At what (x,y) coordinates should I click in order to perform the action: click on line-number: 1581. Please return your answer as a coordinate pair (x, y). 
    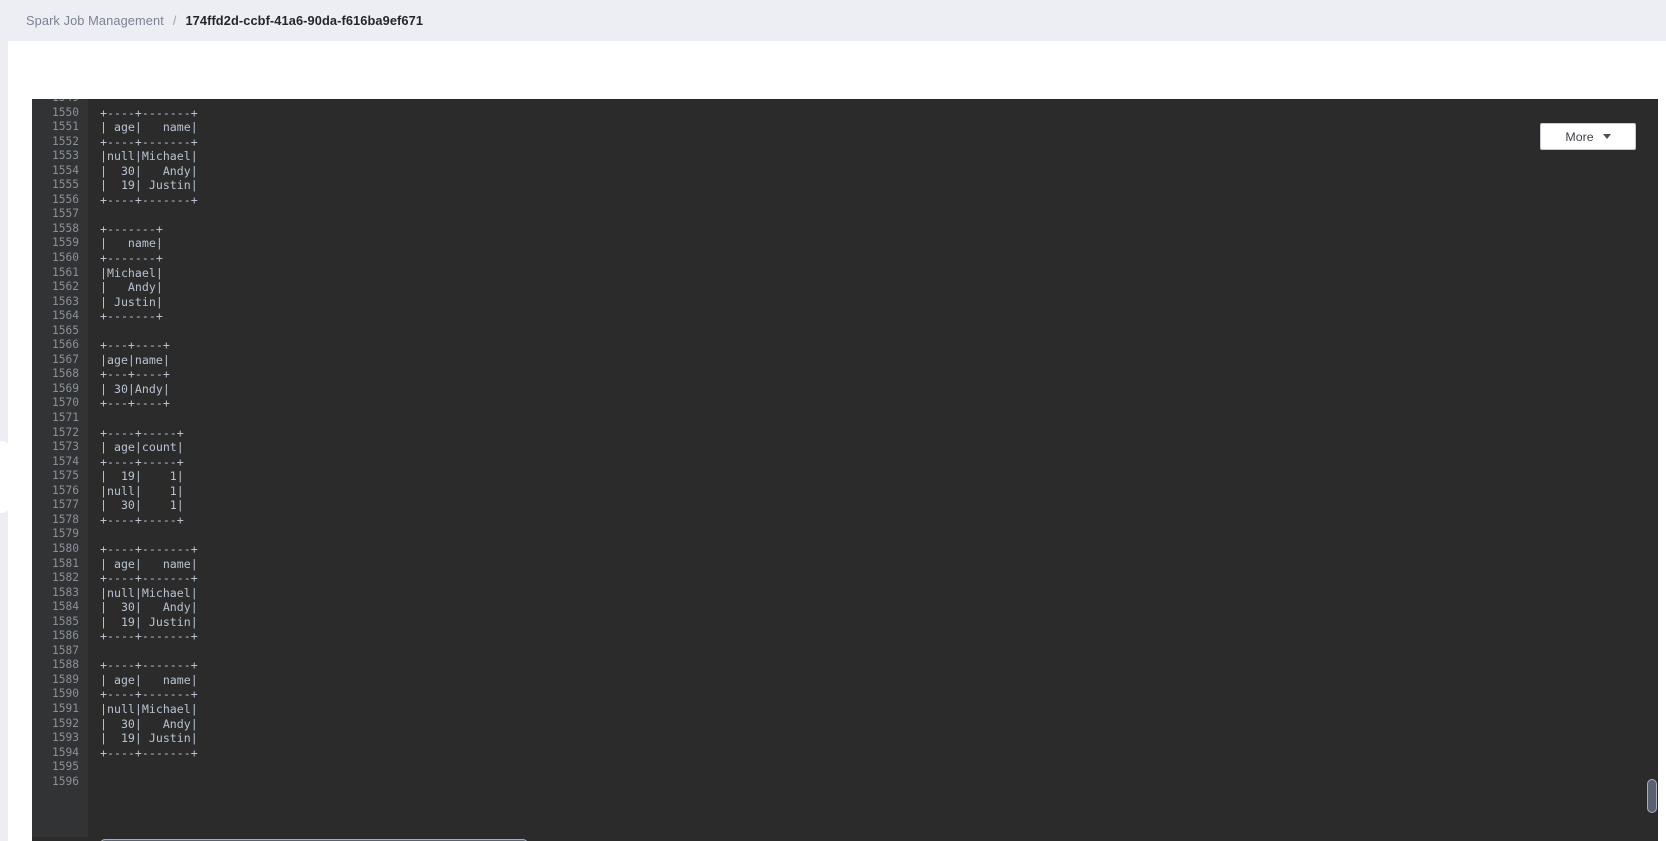
    Looking at the image, I should click on (60, 564).